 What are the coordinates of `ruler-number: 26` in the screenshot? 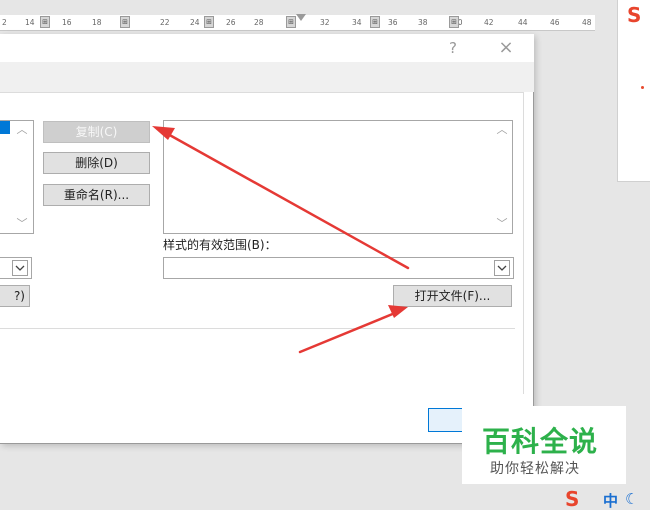 It's located at (231, 22).